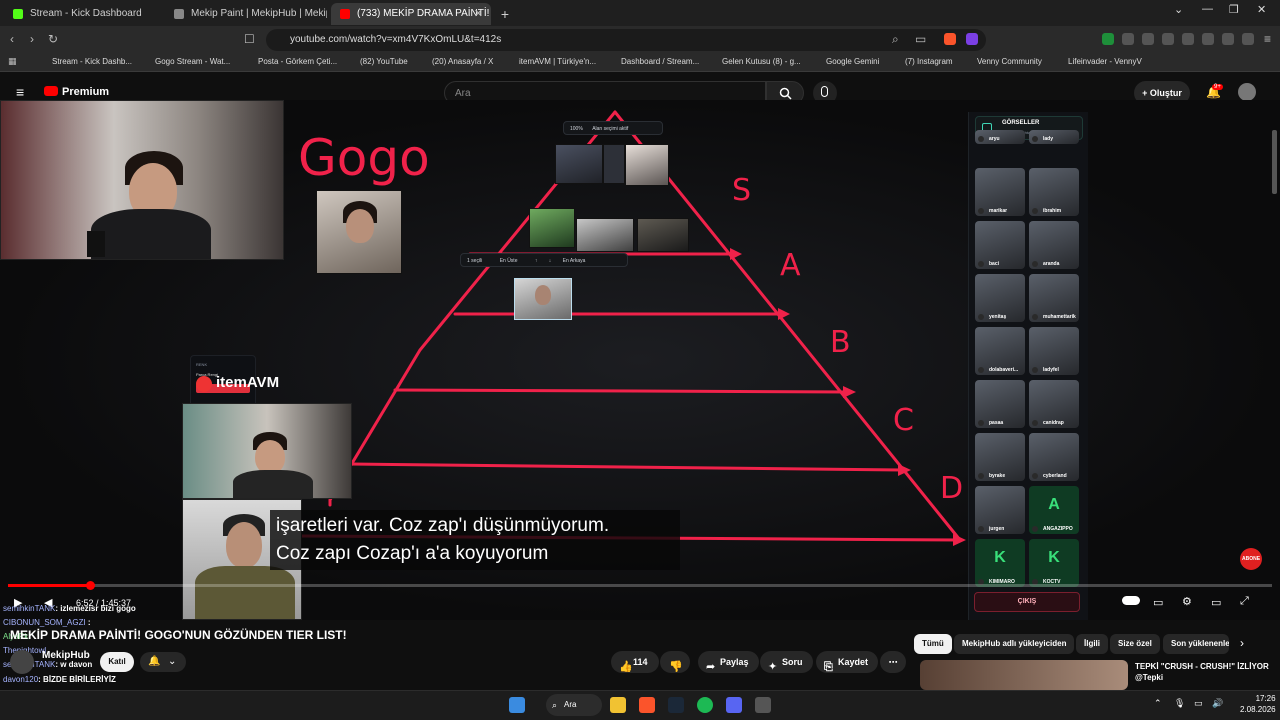 The image size is (1280, 720). What do you see at coordinates (923, 61) in the screenshot?
I see `bookmark-item: (7) Instagram` at bounding box center [923, 61].